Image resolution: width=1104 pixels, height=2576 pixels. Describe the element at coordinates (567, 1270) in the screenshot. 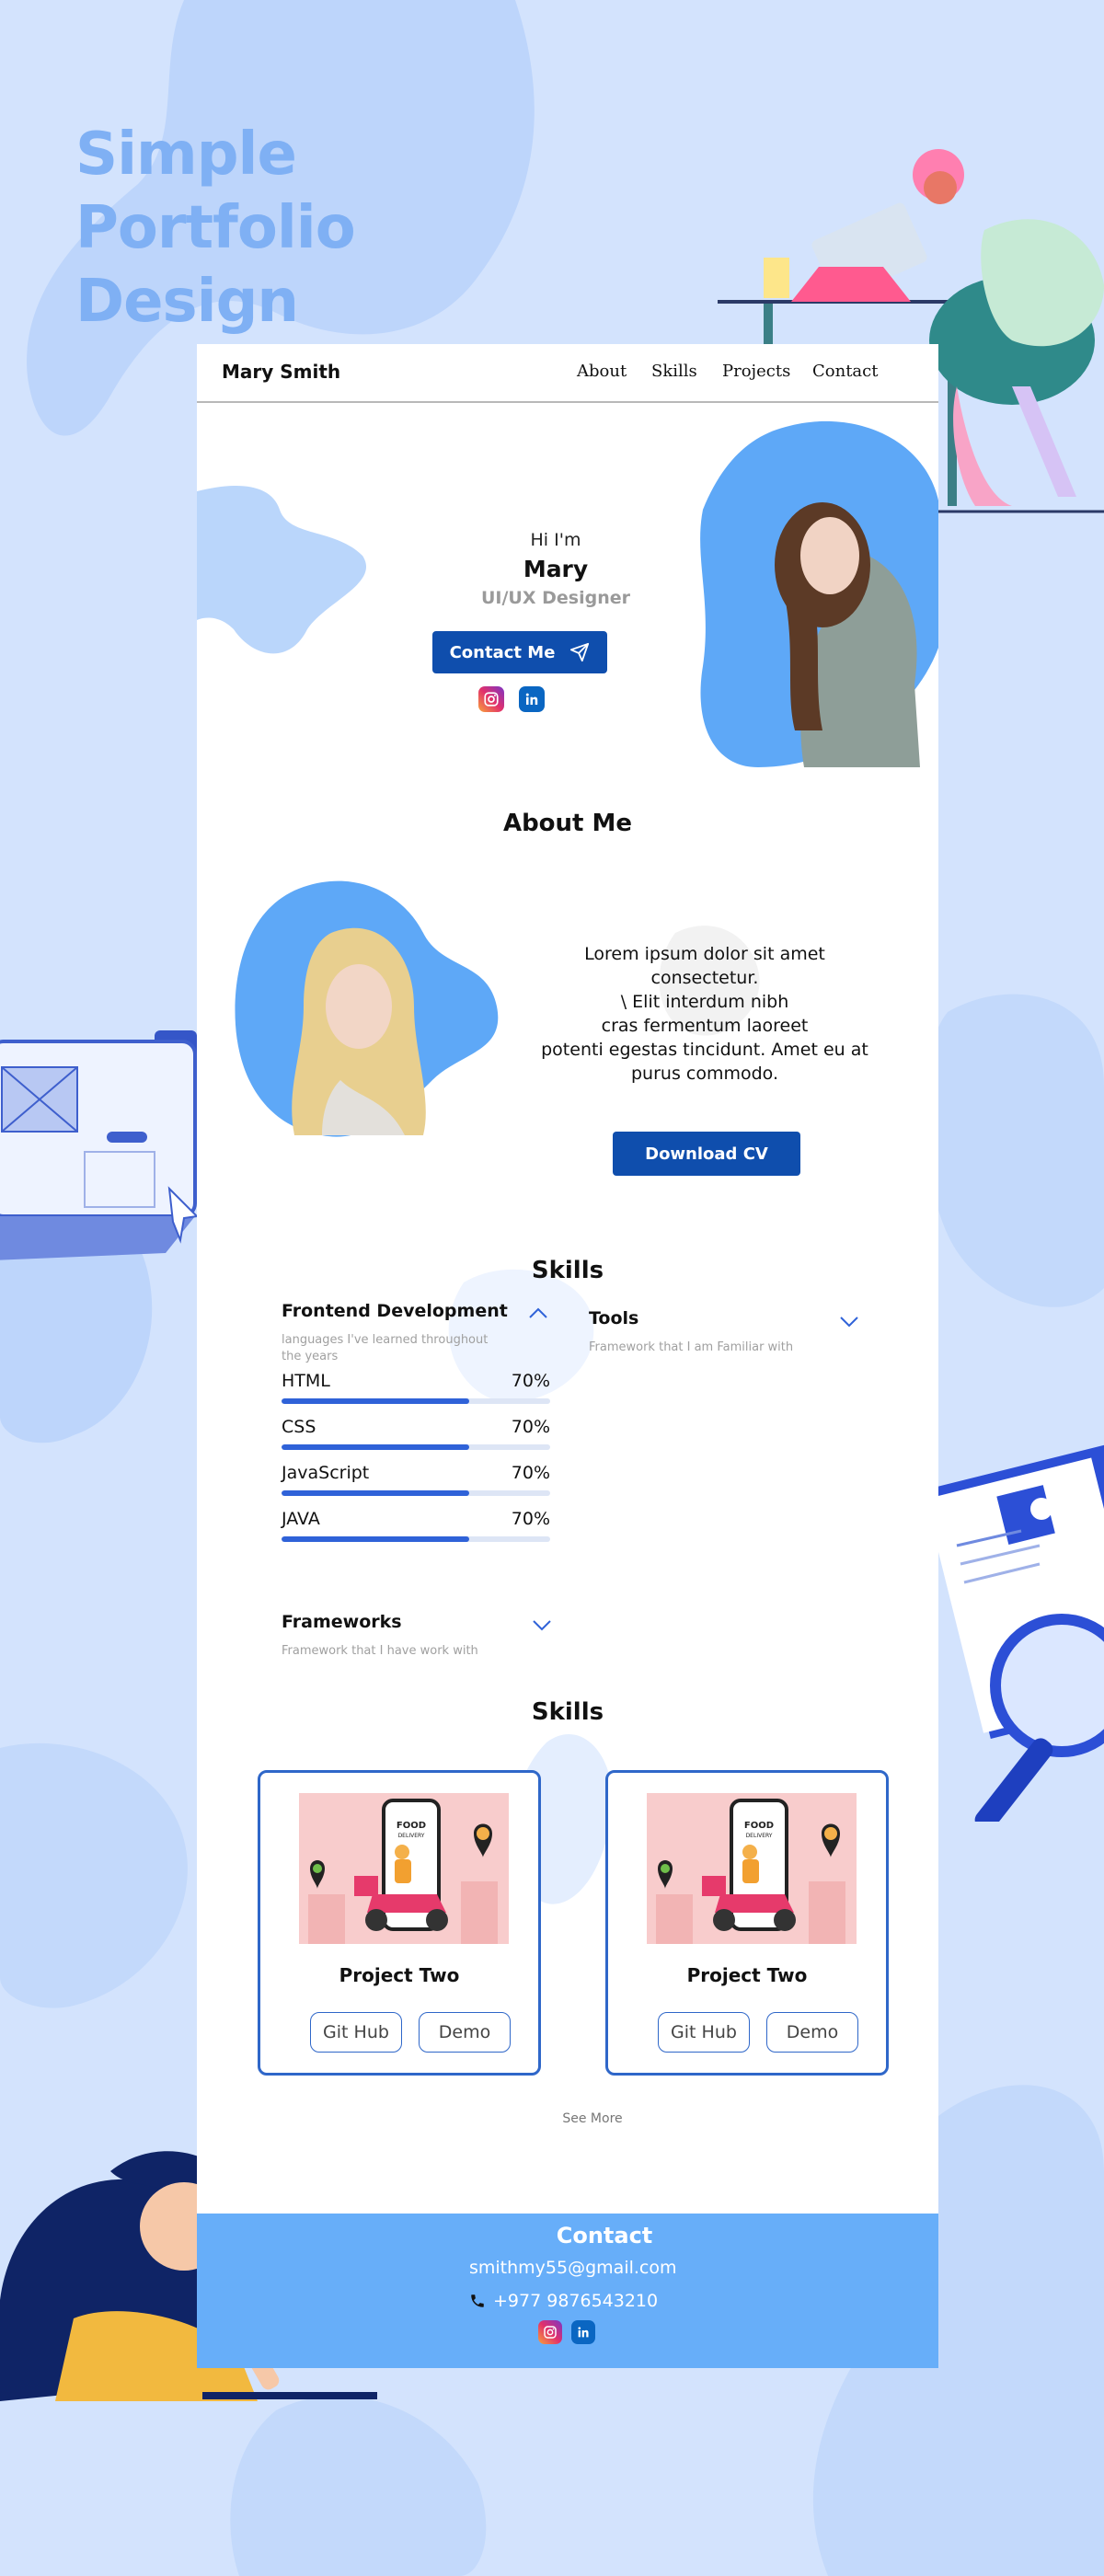

I see `skills-section-title: Skills` at that location.